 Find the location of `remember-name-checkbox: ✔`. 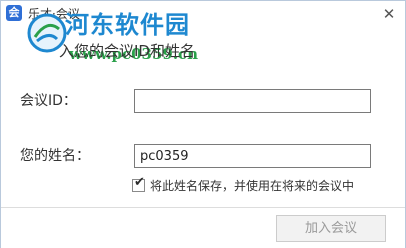

remember-name-checkbox: ✔ is located at coordinates (138, 183).